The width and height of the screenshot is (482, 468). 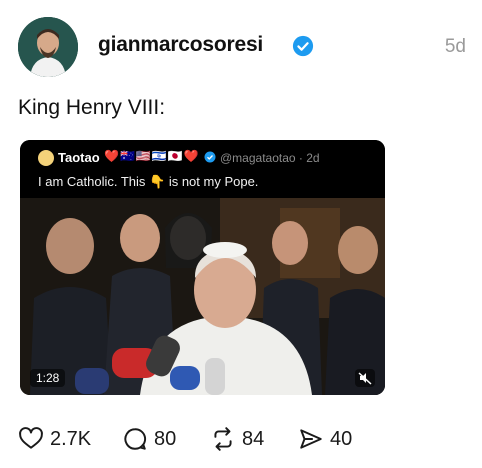 I want to click on mute-button, so click(x=365, y=378).